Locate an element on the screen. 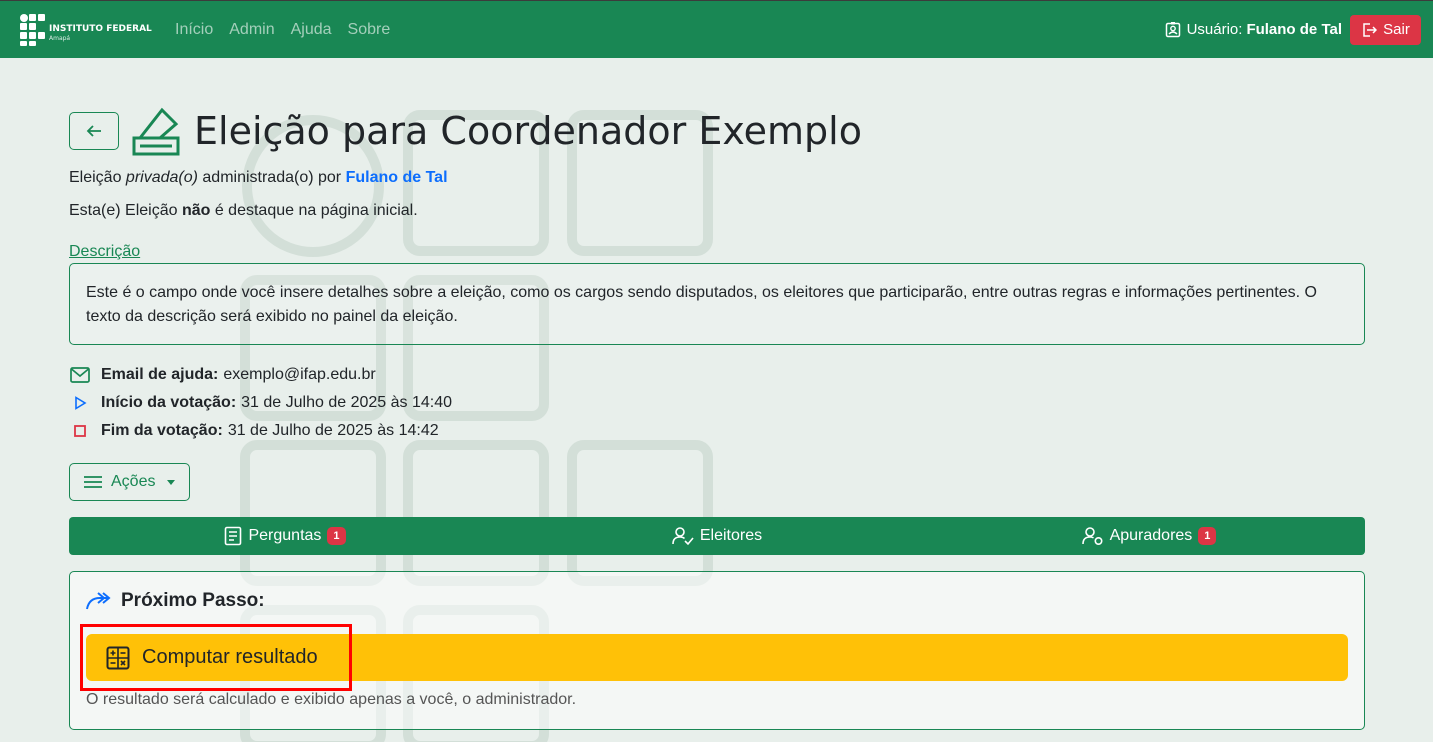  user-prefix: Usuário: is located at coordinates (1214, 29).